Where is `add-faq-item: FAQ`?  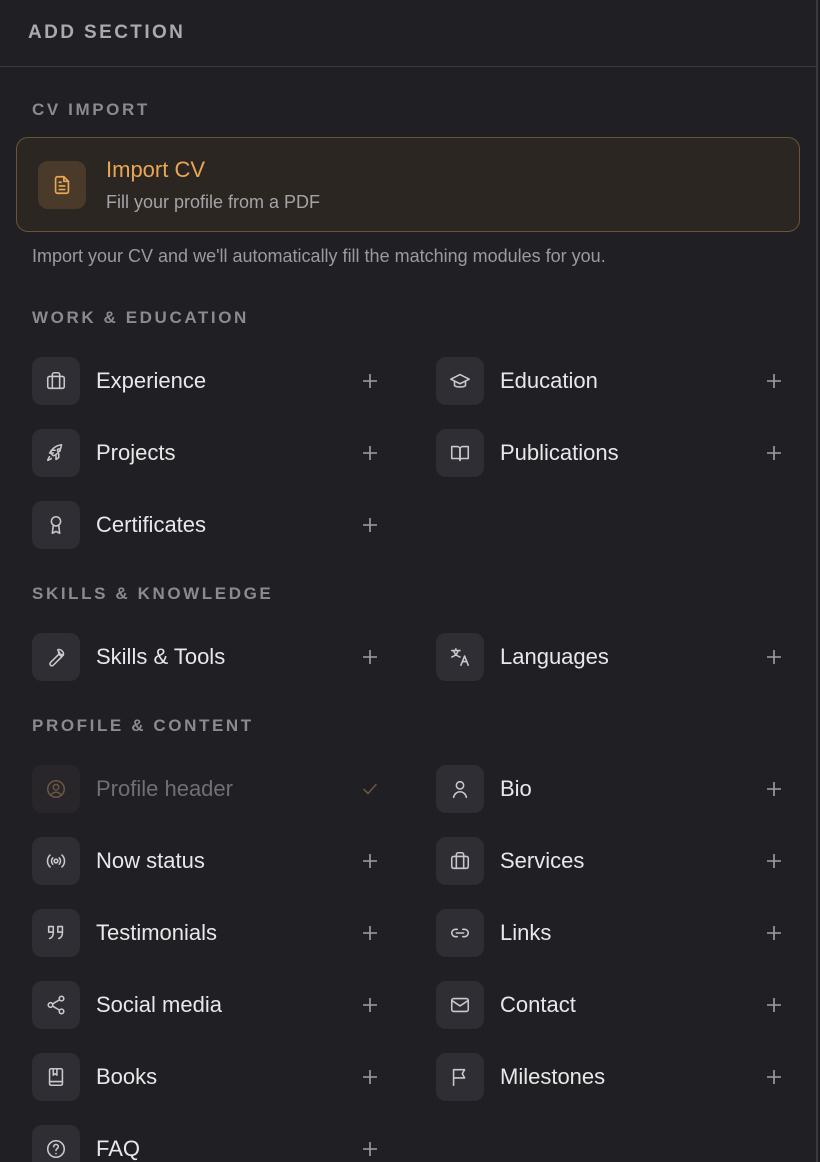 add-faq-item: FAQ is located at coordinates (207, 1143).